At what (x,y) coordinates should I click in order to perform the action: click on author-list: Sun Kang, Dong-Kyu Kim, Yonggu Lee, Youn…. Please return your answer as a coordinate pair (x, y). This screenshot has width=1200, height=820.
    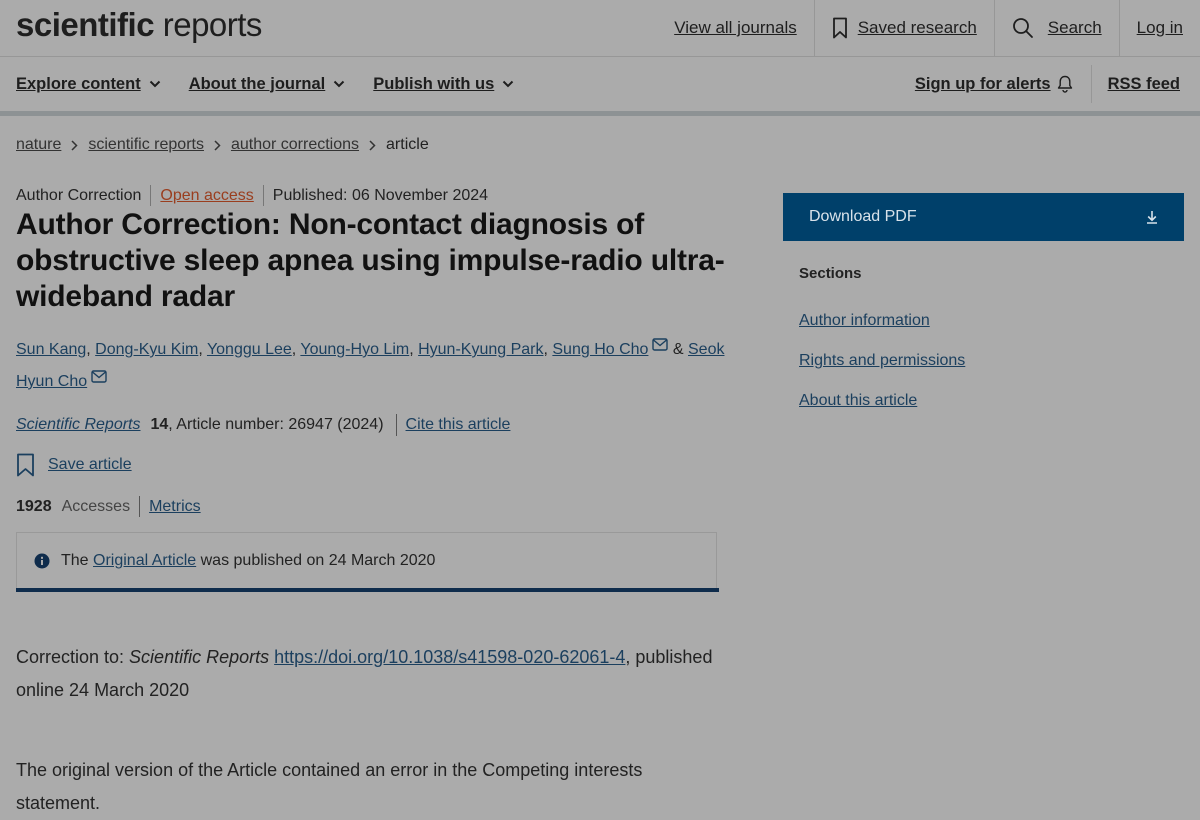
    Looking at the image, I should click on (371, 366).